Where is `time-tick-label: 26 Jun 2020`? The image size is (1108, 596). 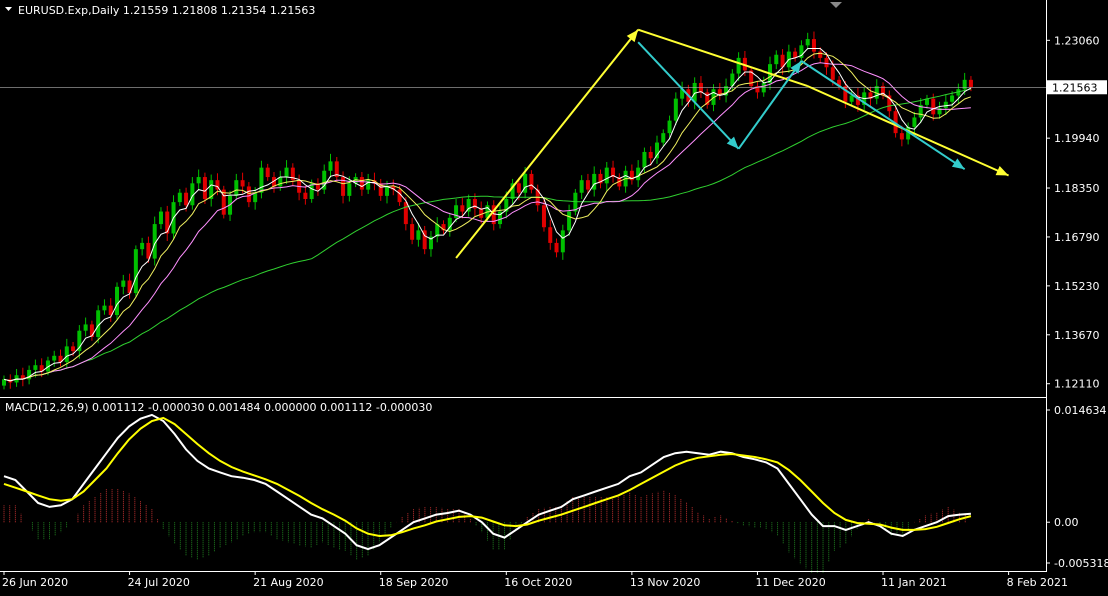
time-tick-label: 26 Jun 2020 is located at coordinates (35, 582).